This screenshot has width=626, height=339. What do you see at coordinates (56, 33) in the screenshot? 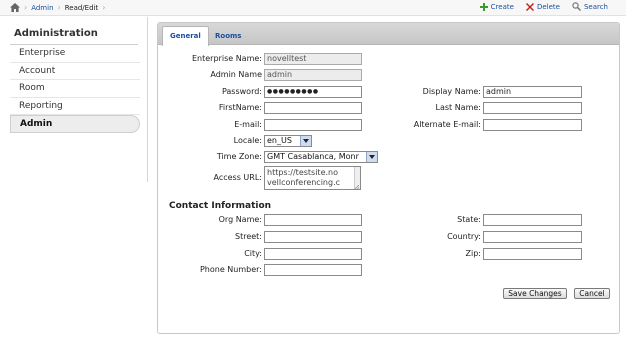
I see `sidebar-title: Administration` at bounding box center [56, 33].